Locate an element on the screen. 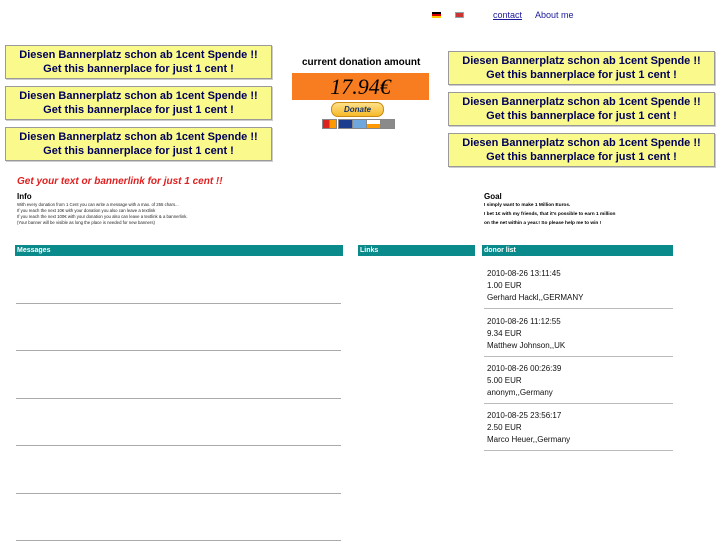  bank-transfer-icon is located at coordinates (387, 124).